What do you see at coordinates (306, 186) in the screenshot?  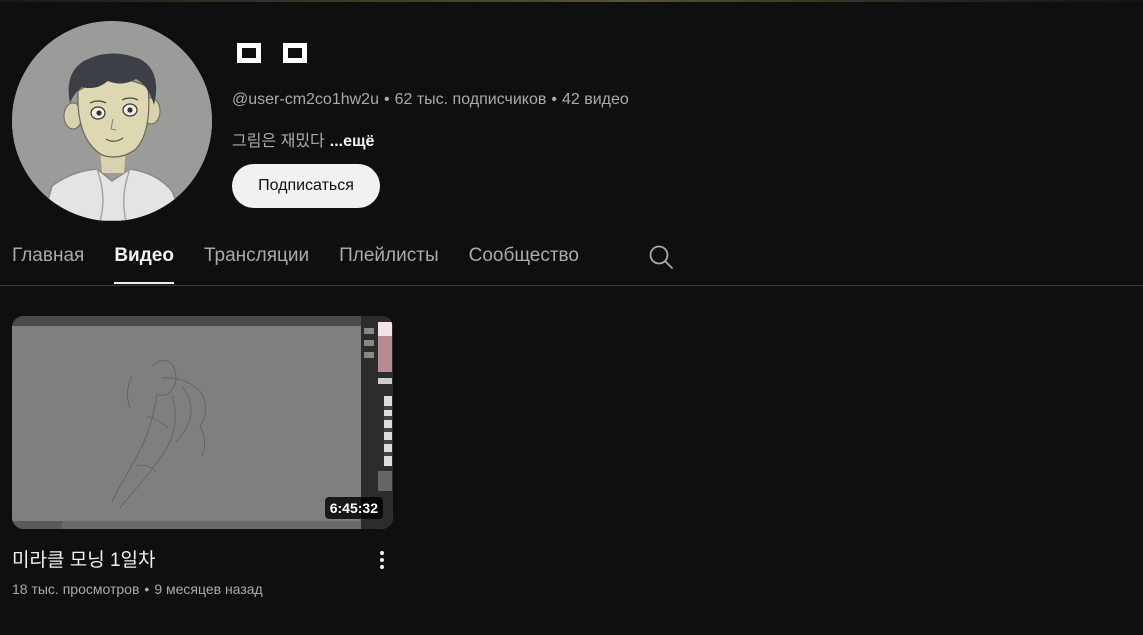 I see `subscribe-button: Подписаться` at bounding box center [306, 186].